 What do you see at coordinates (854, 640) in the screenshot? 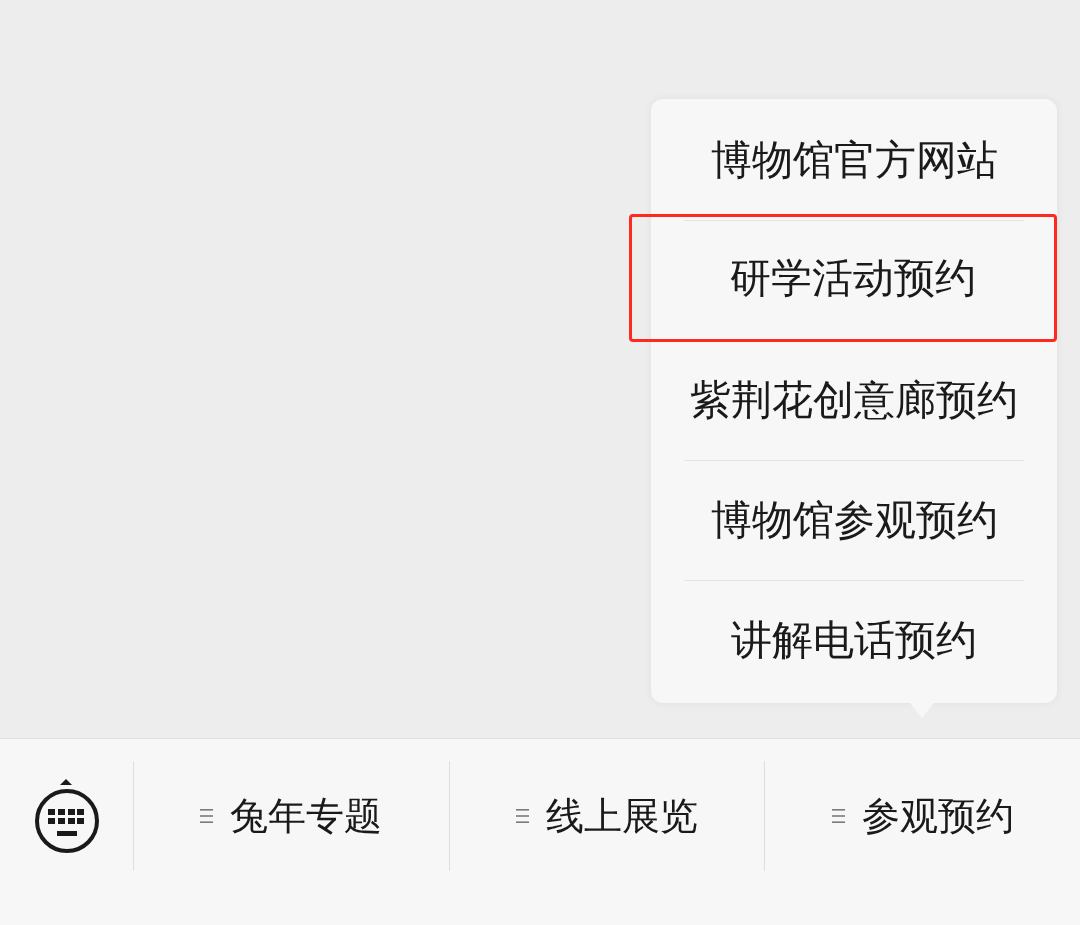
I see `popup-menu-item: 讲解电话预约` at bounding box center [854, 640].